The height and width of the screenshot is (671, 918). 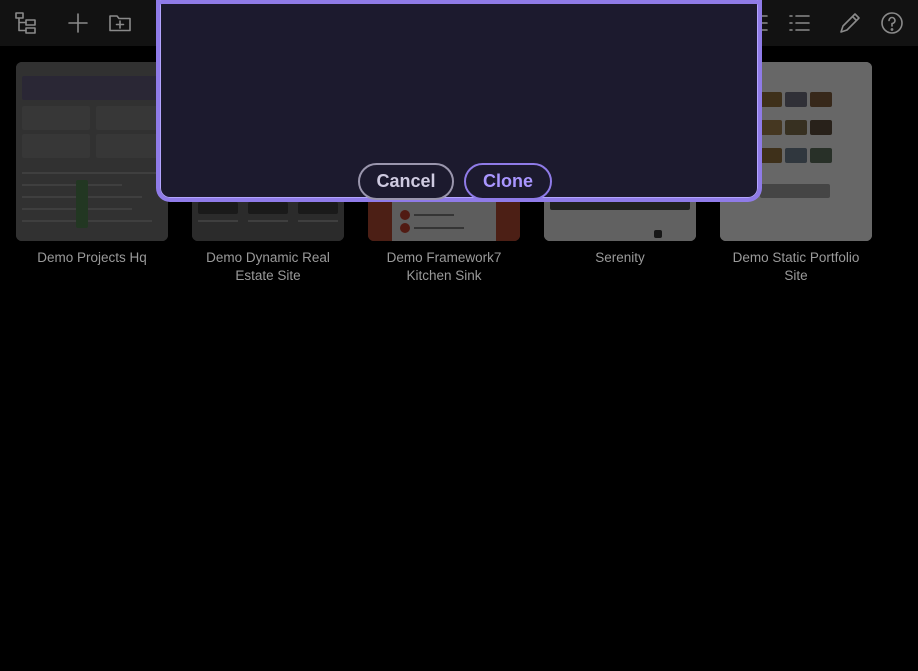 What do you see at coordinates (892, 23) in the screenshot?
I see `help-icon` at bounding box center [892, 23].